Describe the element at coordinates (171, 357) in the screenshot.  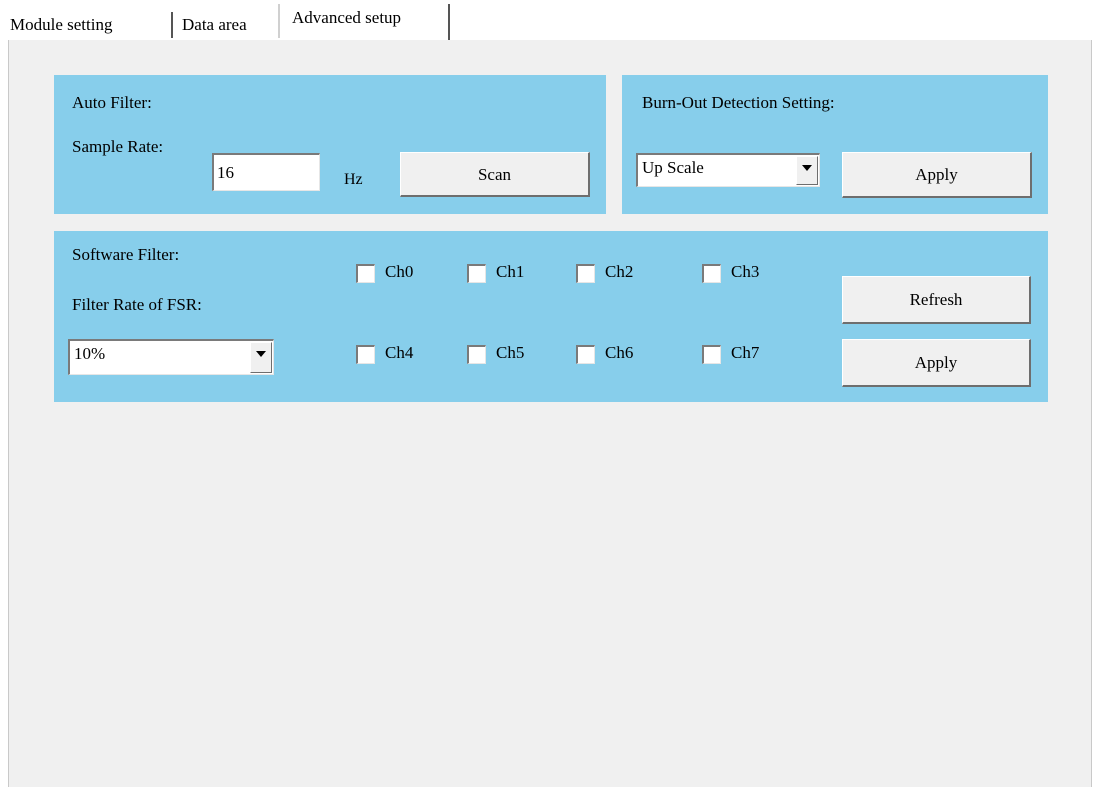
I see `filter-rate-select: 10%` at that location.